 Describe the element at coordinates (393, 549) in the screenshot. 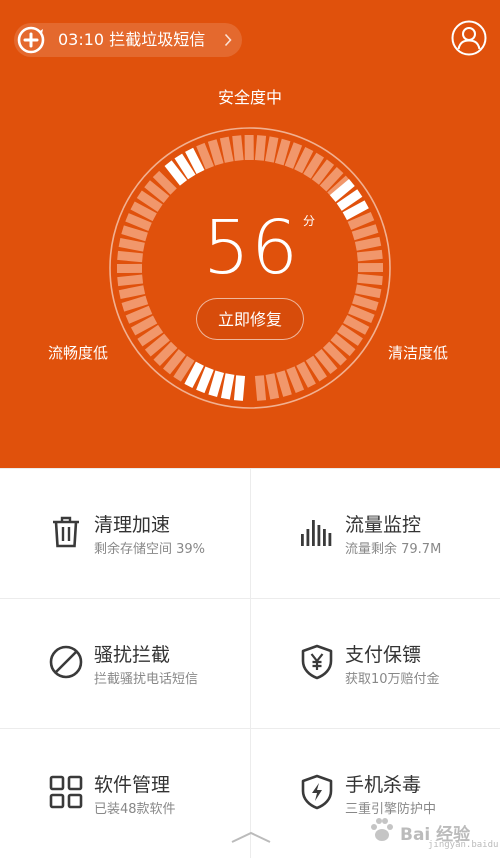

I see `feature-subtitle: 流量剩余 79.7M` at that location.